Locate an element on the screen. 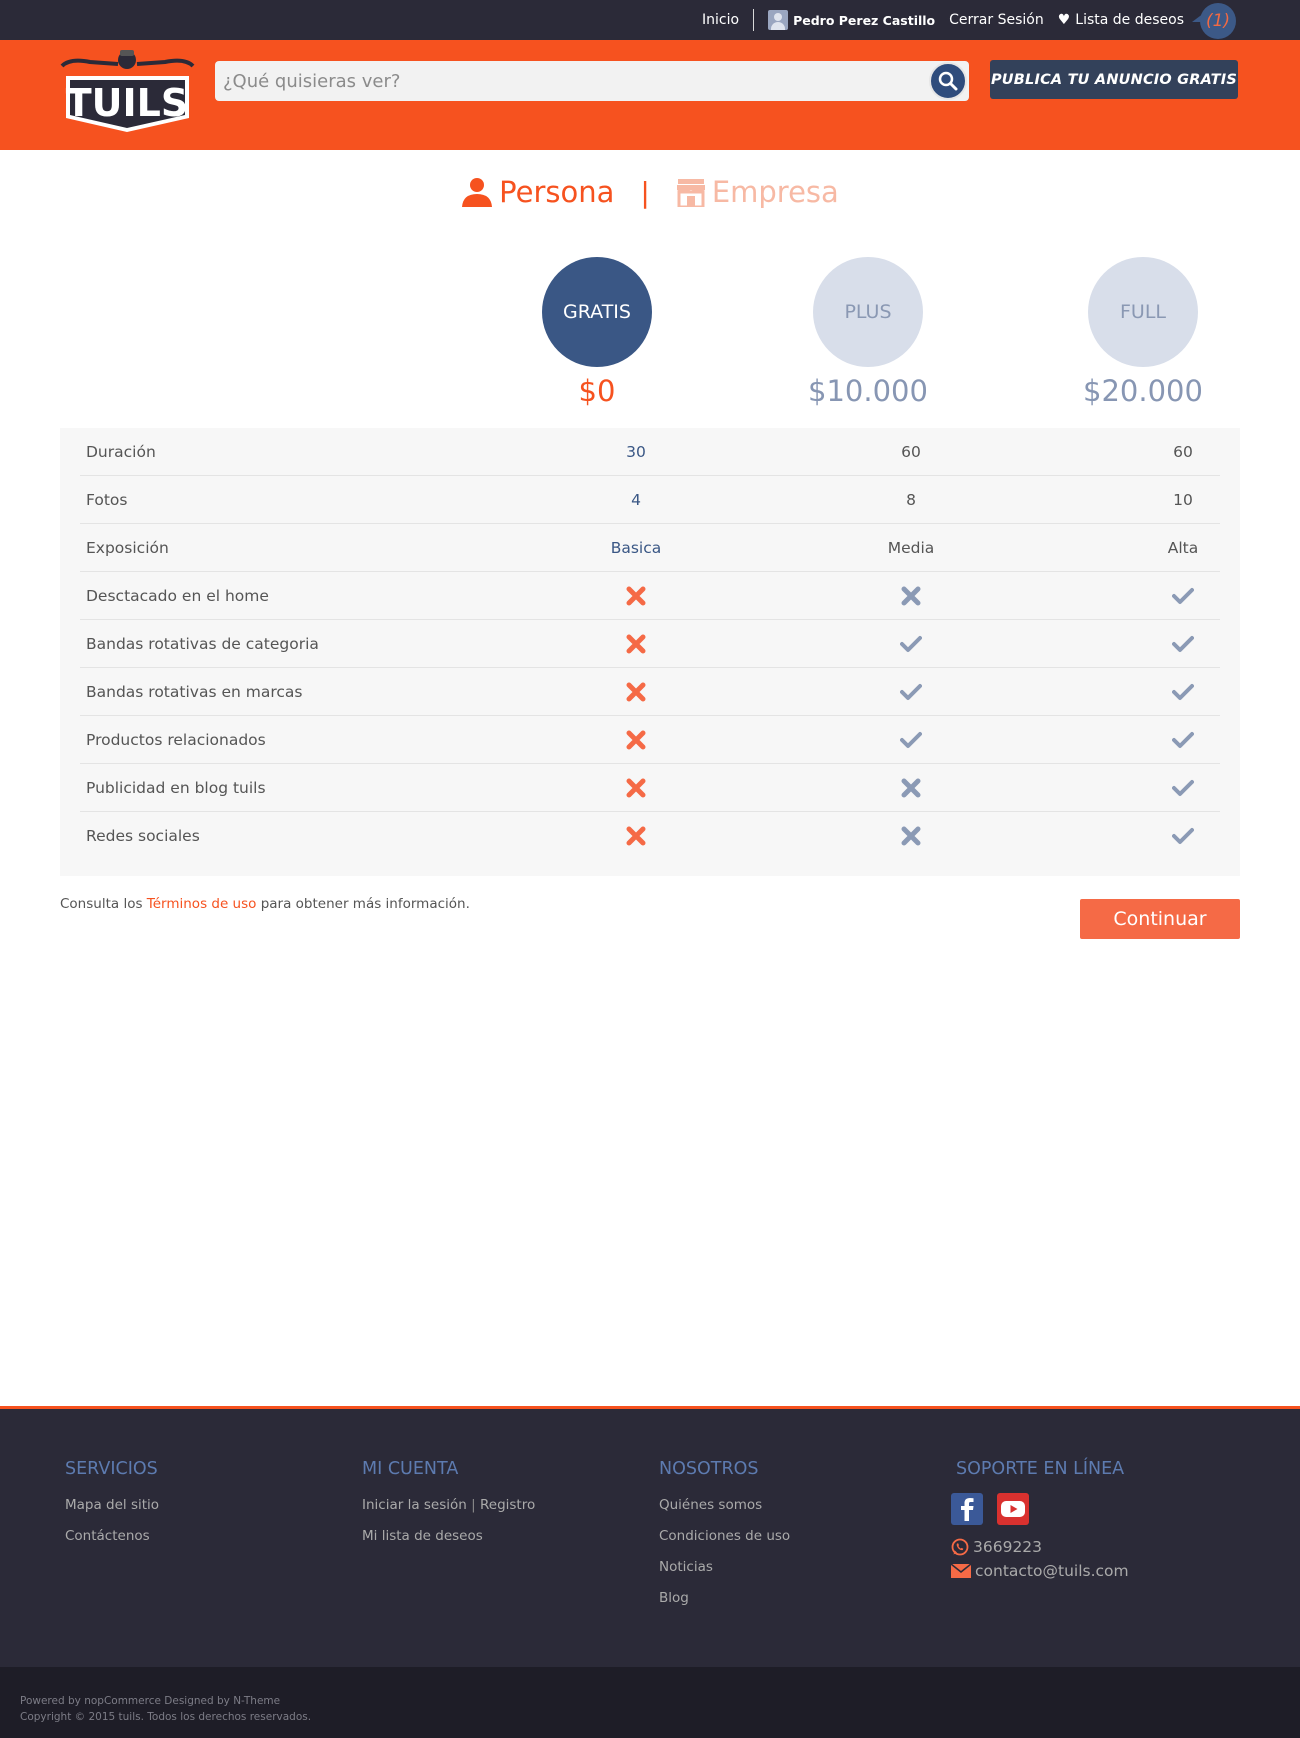 The width and height of the screenshot is (1300, 1738). footer-link-blog: Blog is located at coordinates (724, 1598).